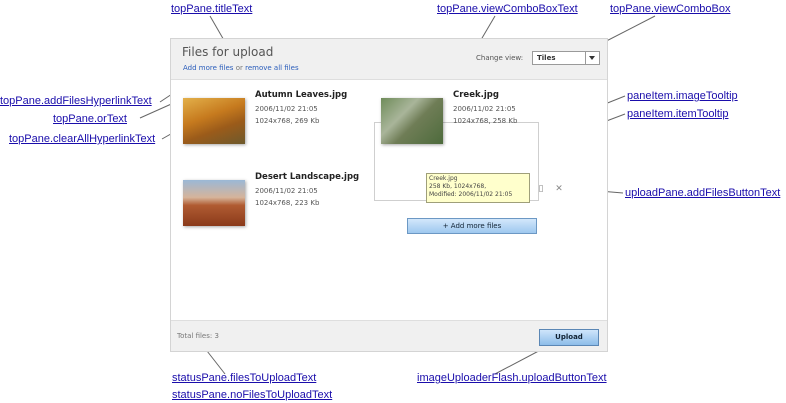 This screenshot has height=403, width=786. I want to click on or-text: or, so click(239, 68).